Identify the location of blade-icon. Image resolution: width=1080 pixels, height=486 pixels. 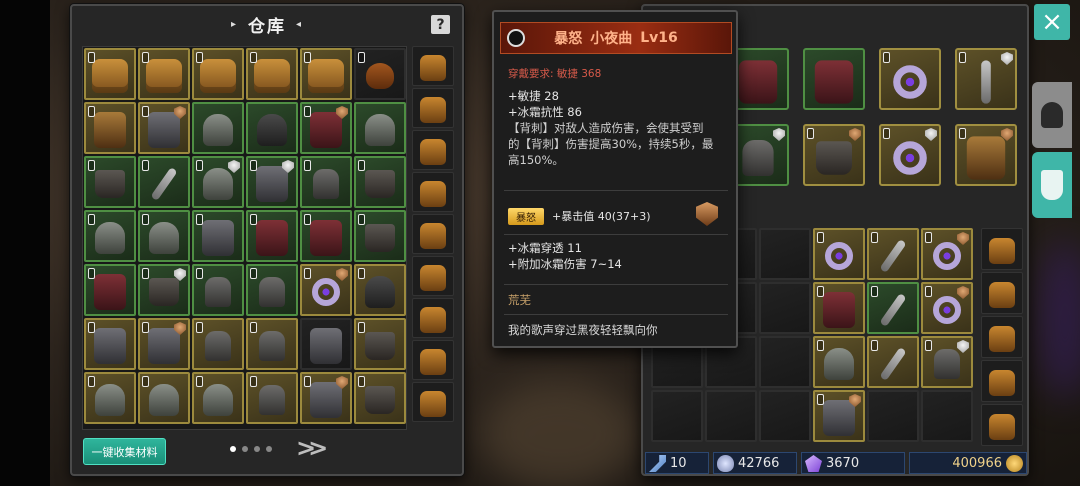
(893, 256).